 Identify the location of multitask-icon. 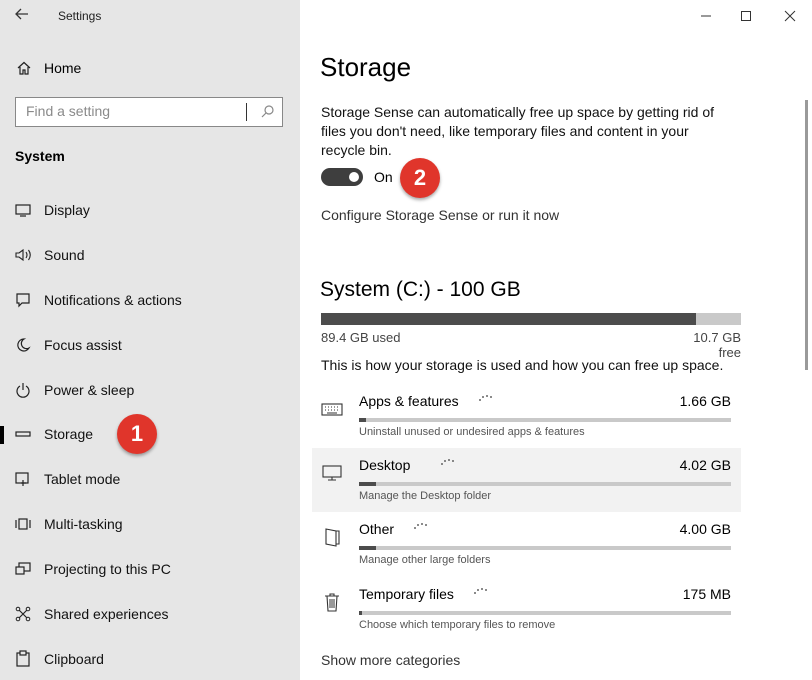
(23, 524).